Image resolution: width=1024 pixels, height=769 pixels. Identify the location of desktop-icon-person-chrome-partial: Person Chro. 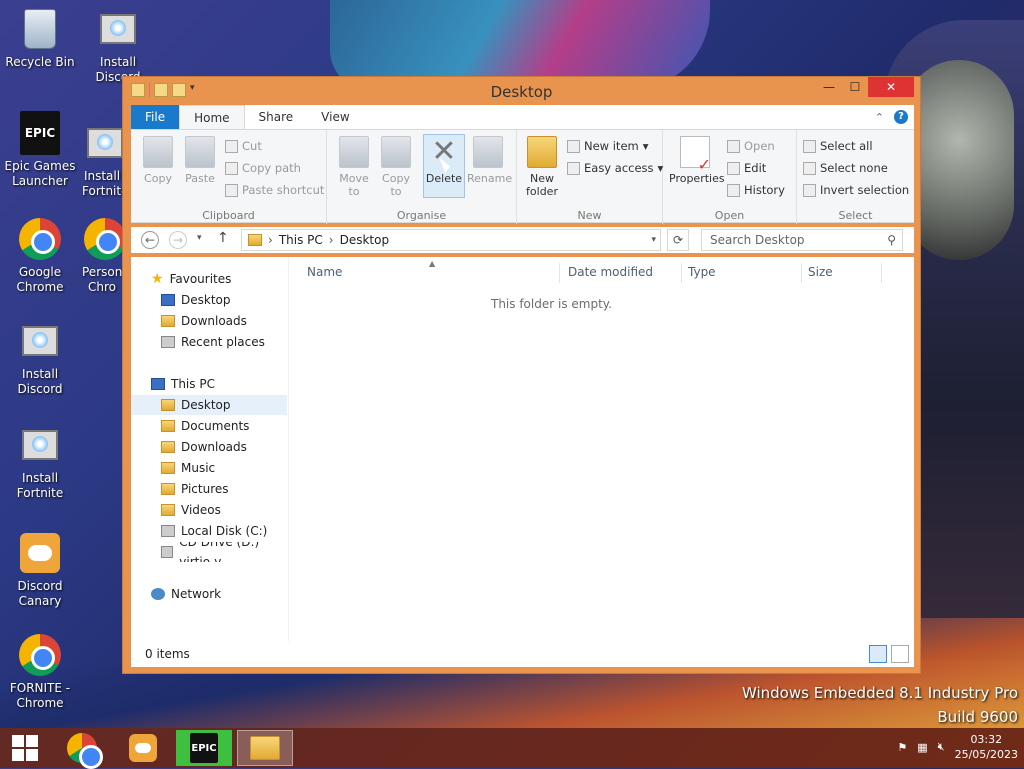
(102, 255).